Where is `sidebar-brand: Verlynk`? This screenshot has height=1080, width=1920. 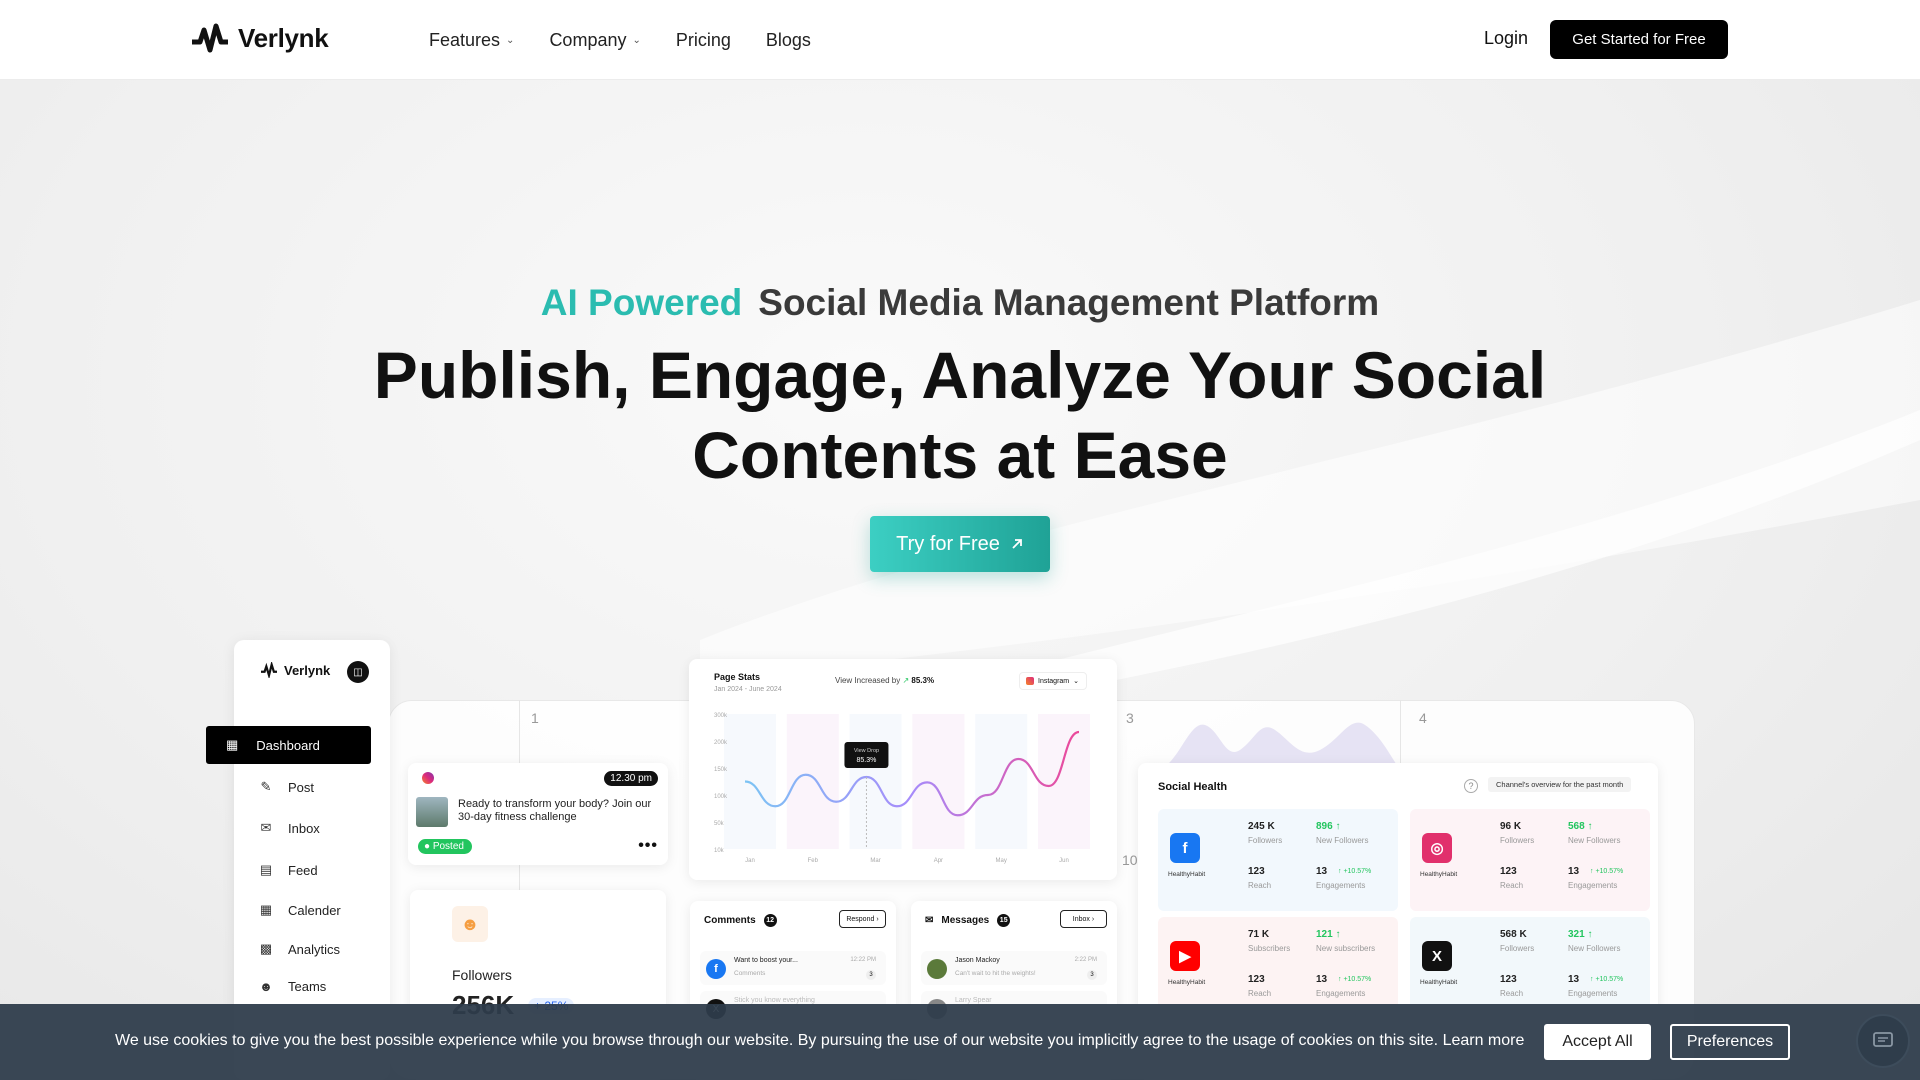 sidebar-brand: Verlynk is located at coordinates (307, 670).